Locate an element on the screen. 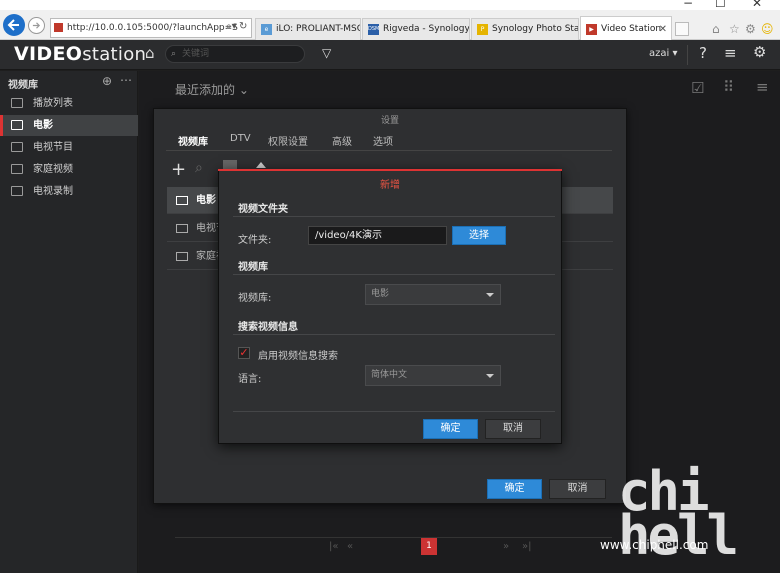  watermark-url: www.chiphell.com is located at coordinates (654, 545).